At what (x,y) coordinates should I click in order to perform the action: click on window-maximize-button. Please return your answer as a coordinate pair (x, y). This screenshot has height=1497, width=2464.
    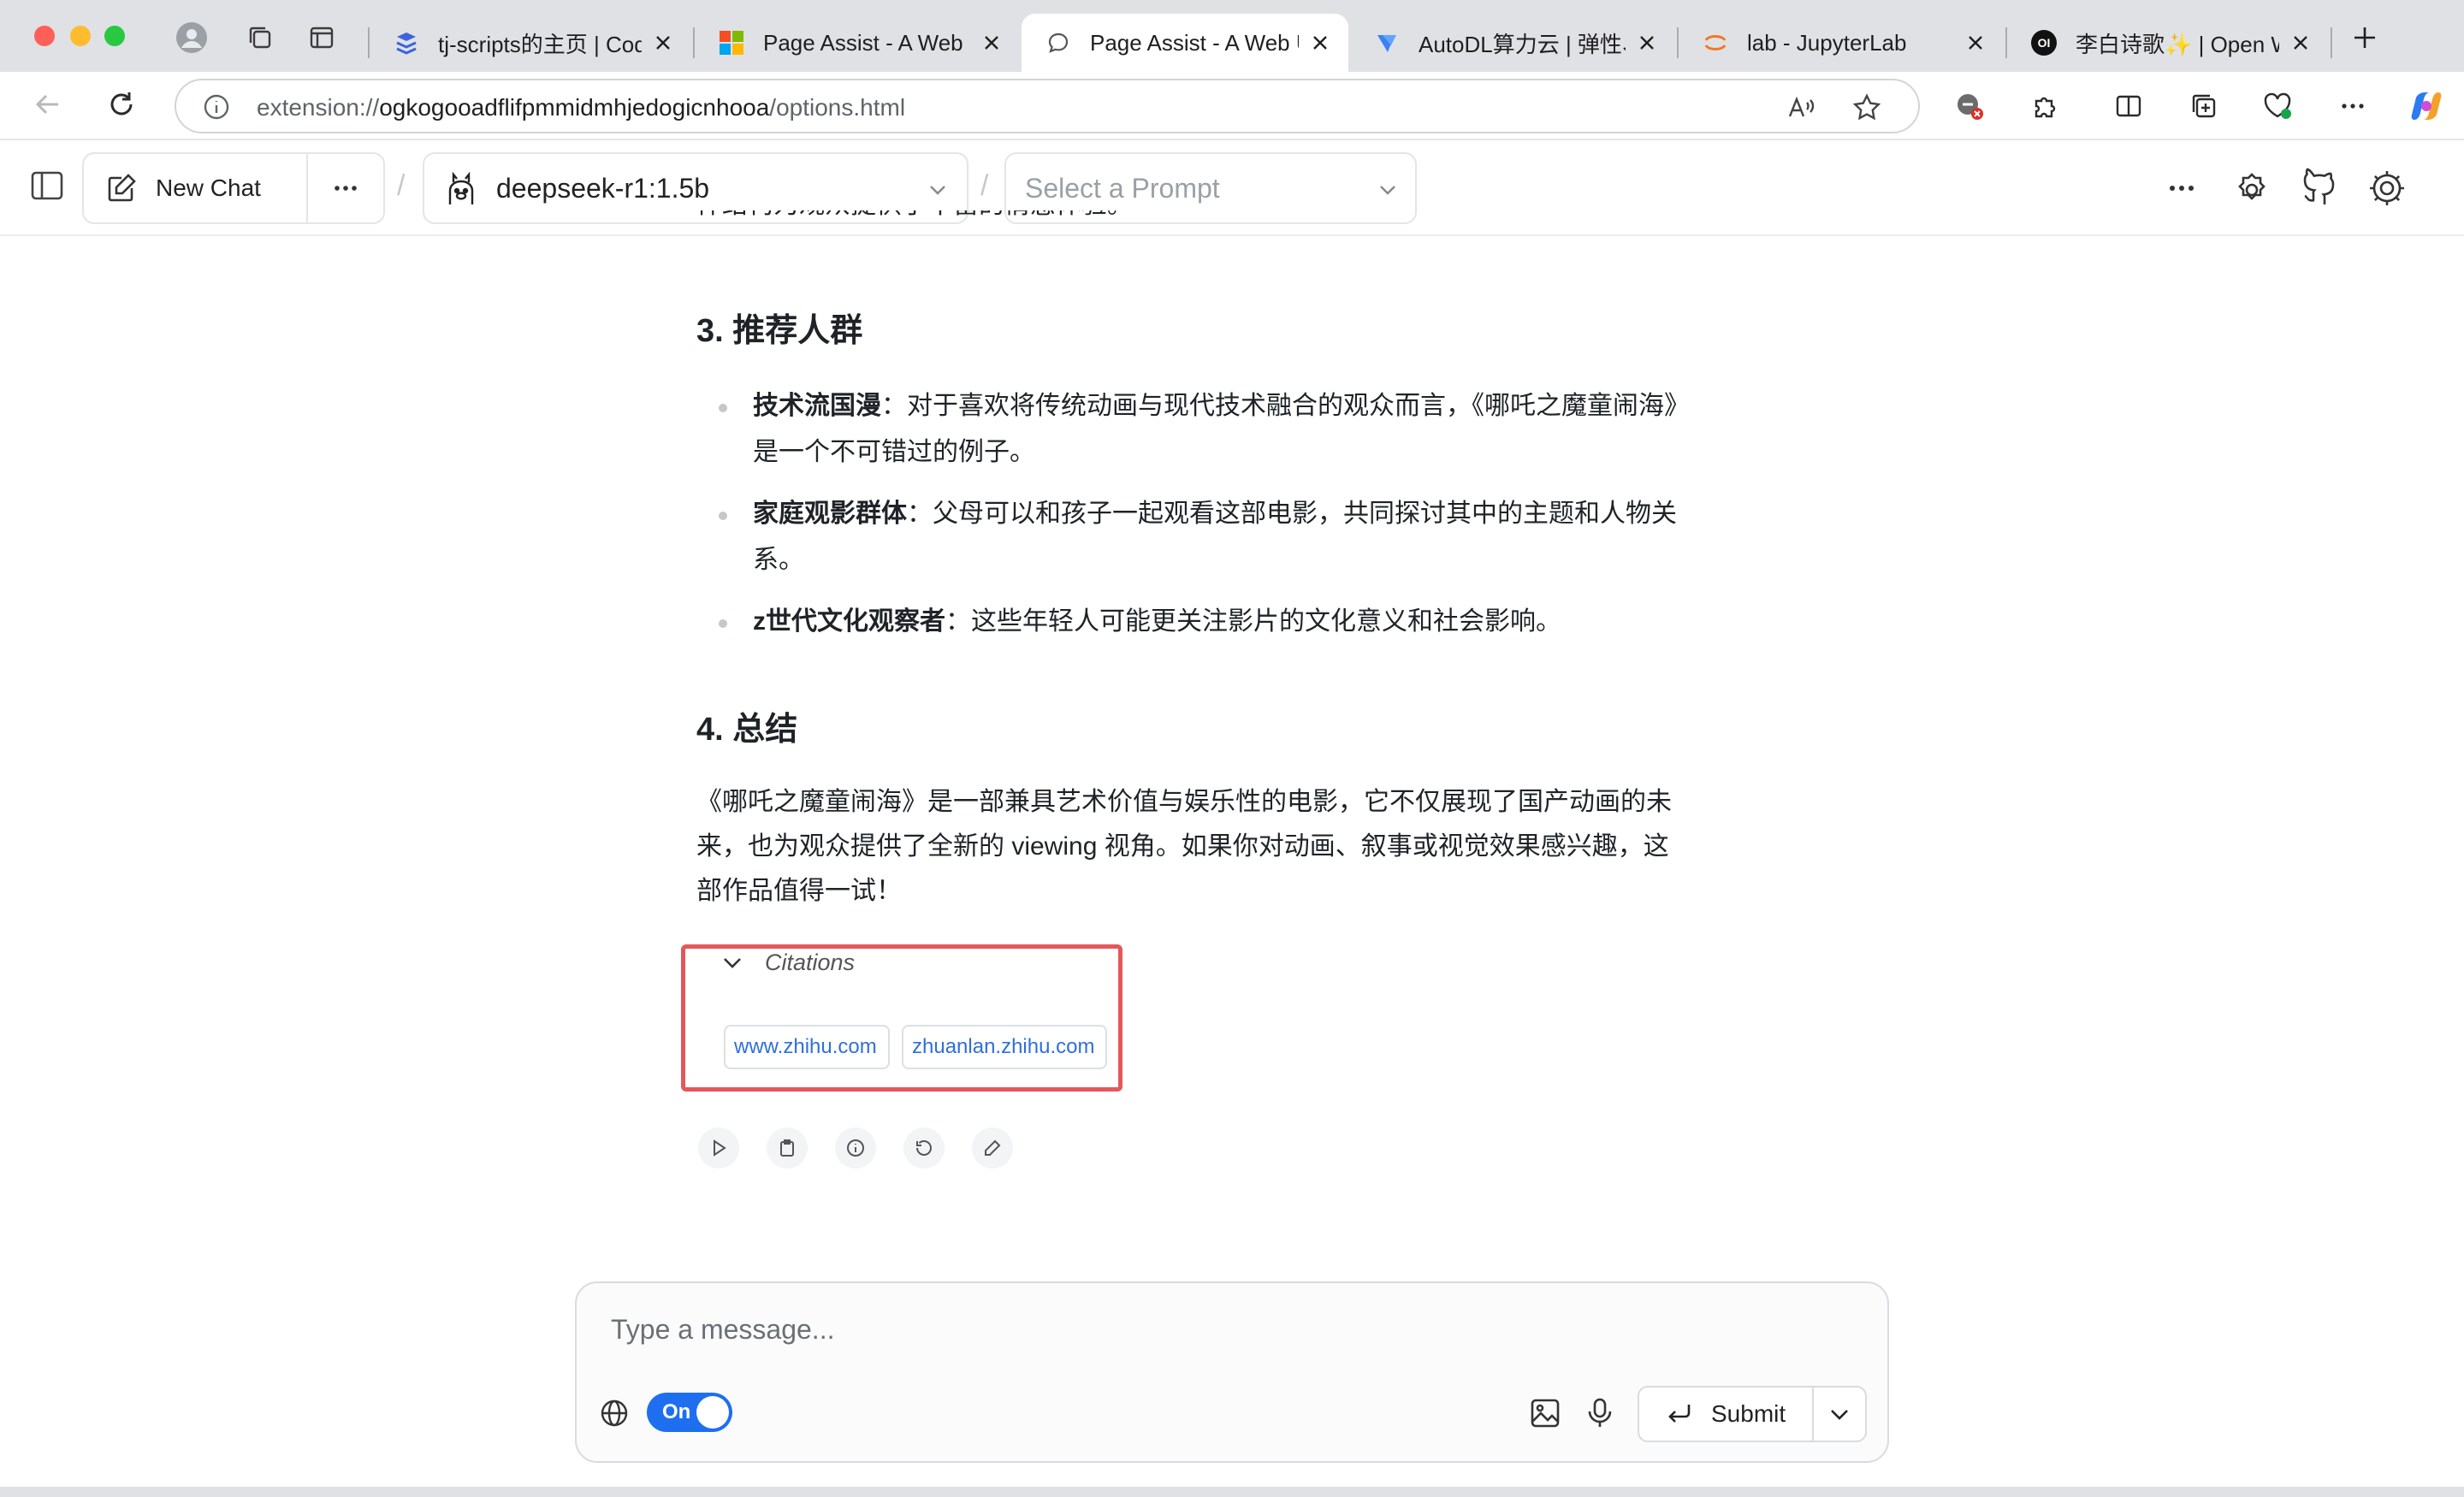
    Looking at the image, I should click on (114, 36).